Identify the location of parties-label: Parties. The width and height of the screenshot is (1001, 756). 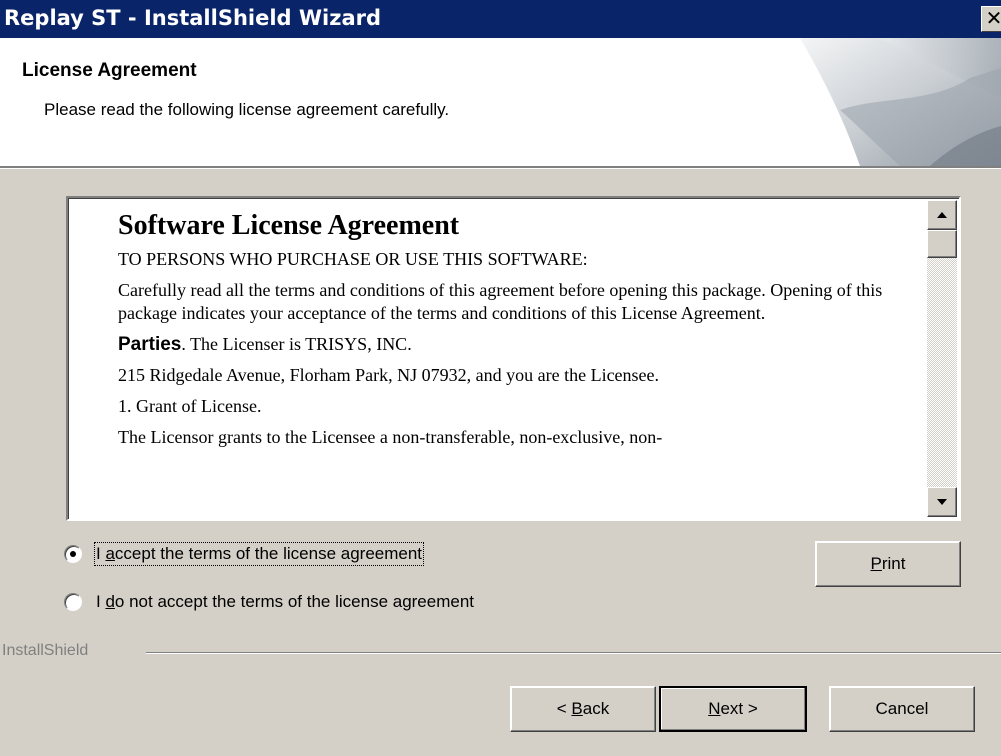
(150, 344).